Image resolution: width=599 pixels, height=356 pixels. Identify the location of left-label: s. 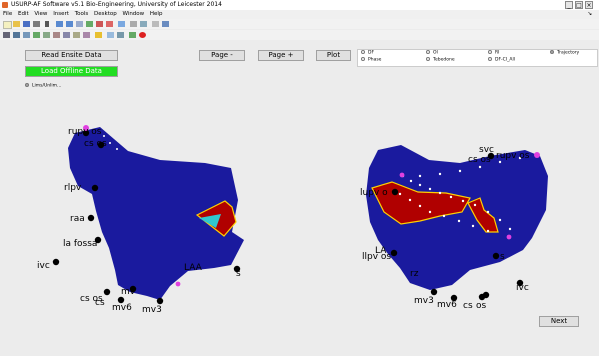
(238, 274).